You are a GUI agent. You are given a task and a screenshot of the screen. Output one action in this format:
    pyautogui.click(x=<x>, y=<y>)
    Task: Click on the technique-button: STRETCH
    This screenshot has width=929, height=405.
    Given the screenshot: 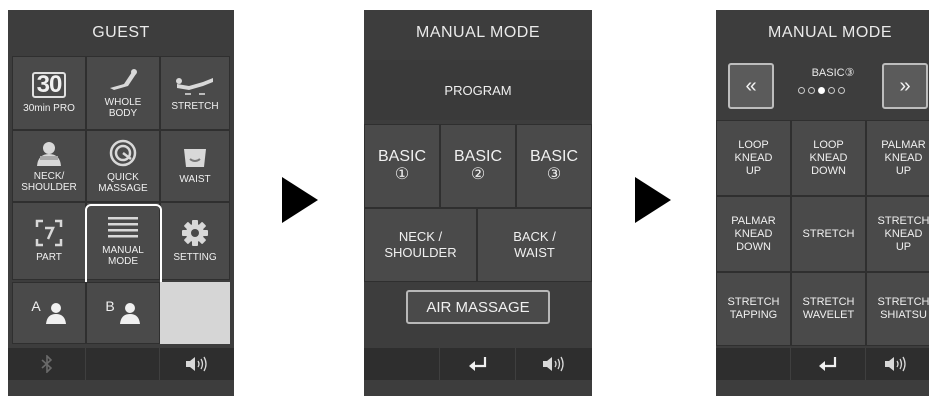 What is the action you would take?
    pyautogui.click(x=828, y=234)
    